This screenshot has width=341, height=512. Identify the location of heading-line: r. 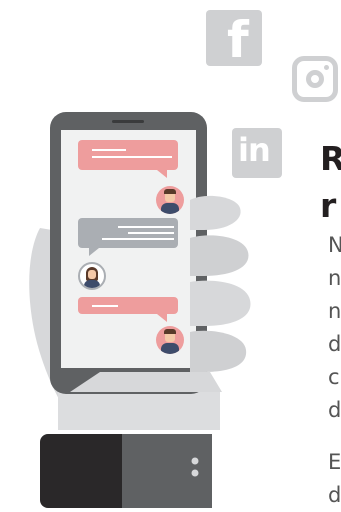
(328, 205).